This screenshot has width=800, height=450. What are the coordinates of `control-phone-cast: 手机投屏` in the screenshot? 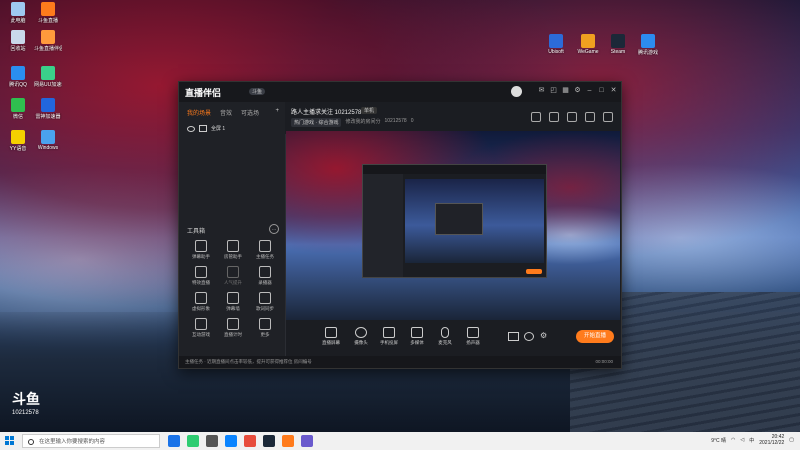 It's located at (389, 336).